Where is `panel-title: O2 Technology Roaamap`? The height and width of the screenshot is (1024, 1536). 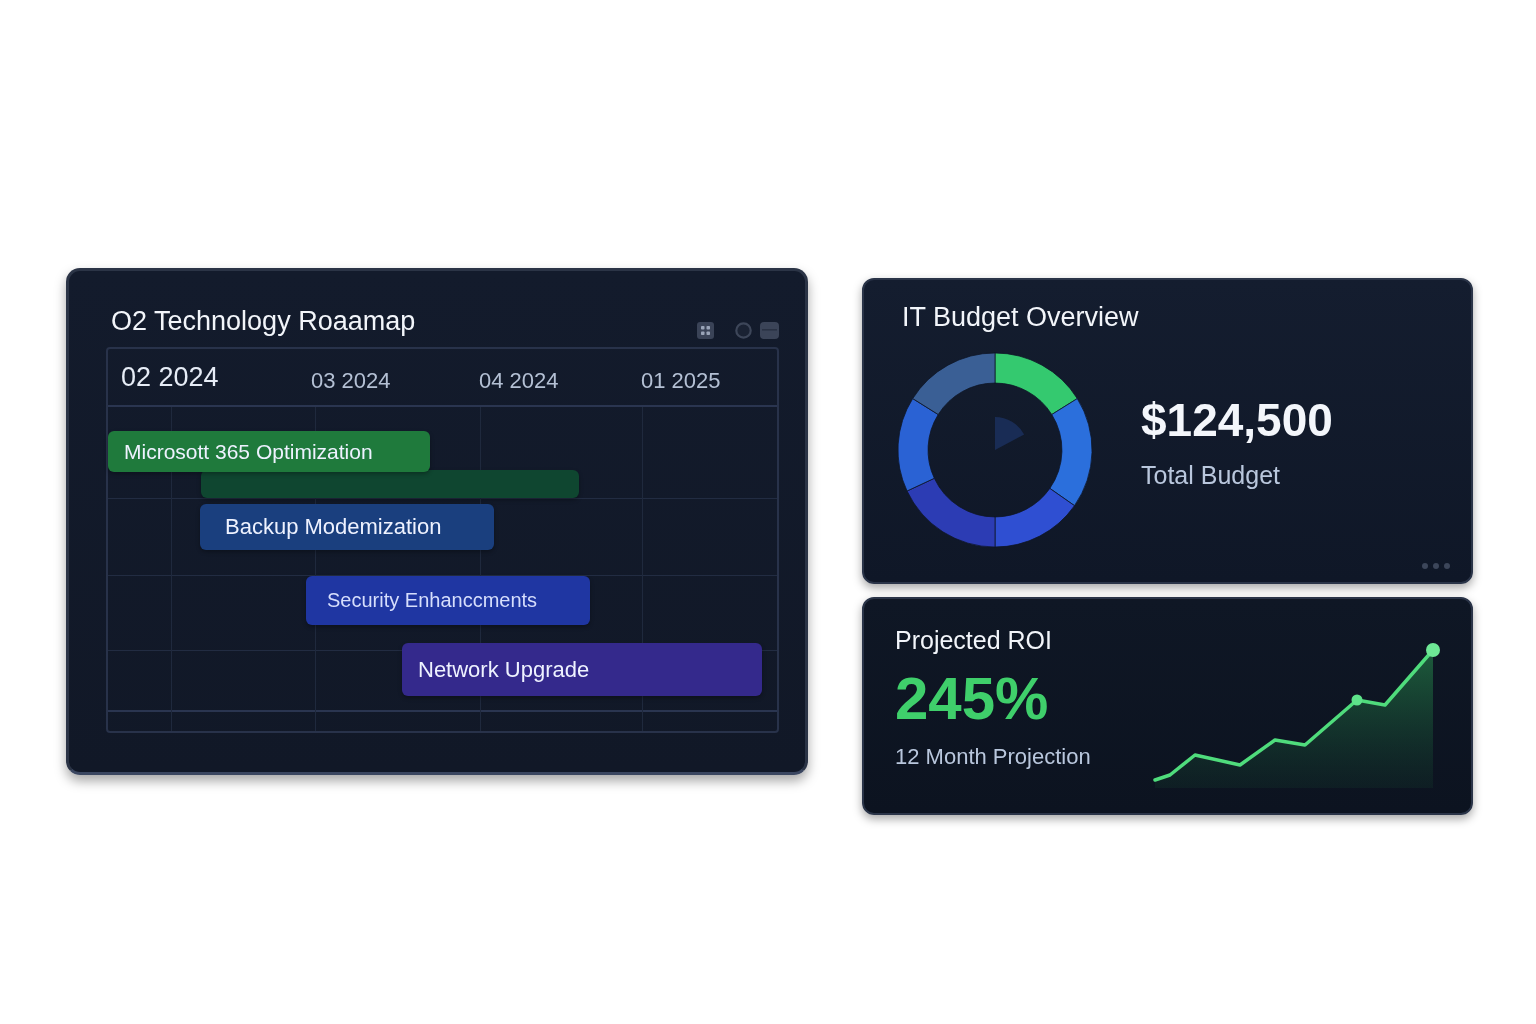 panel-title: O2 Technology Roaamap is located at coordinates (263, 321).